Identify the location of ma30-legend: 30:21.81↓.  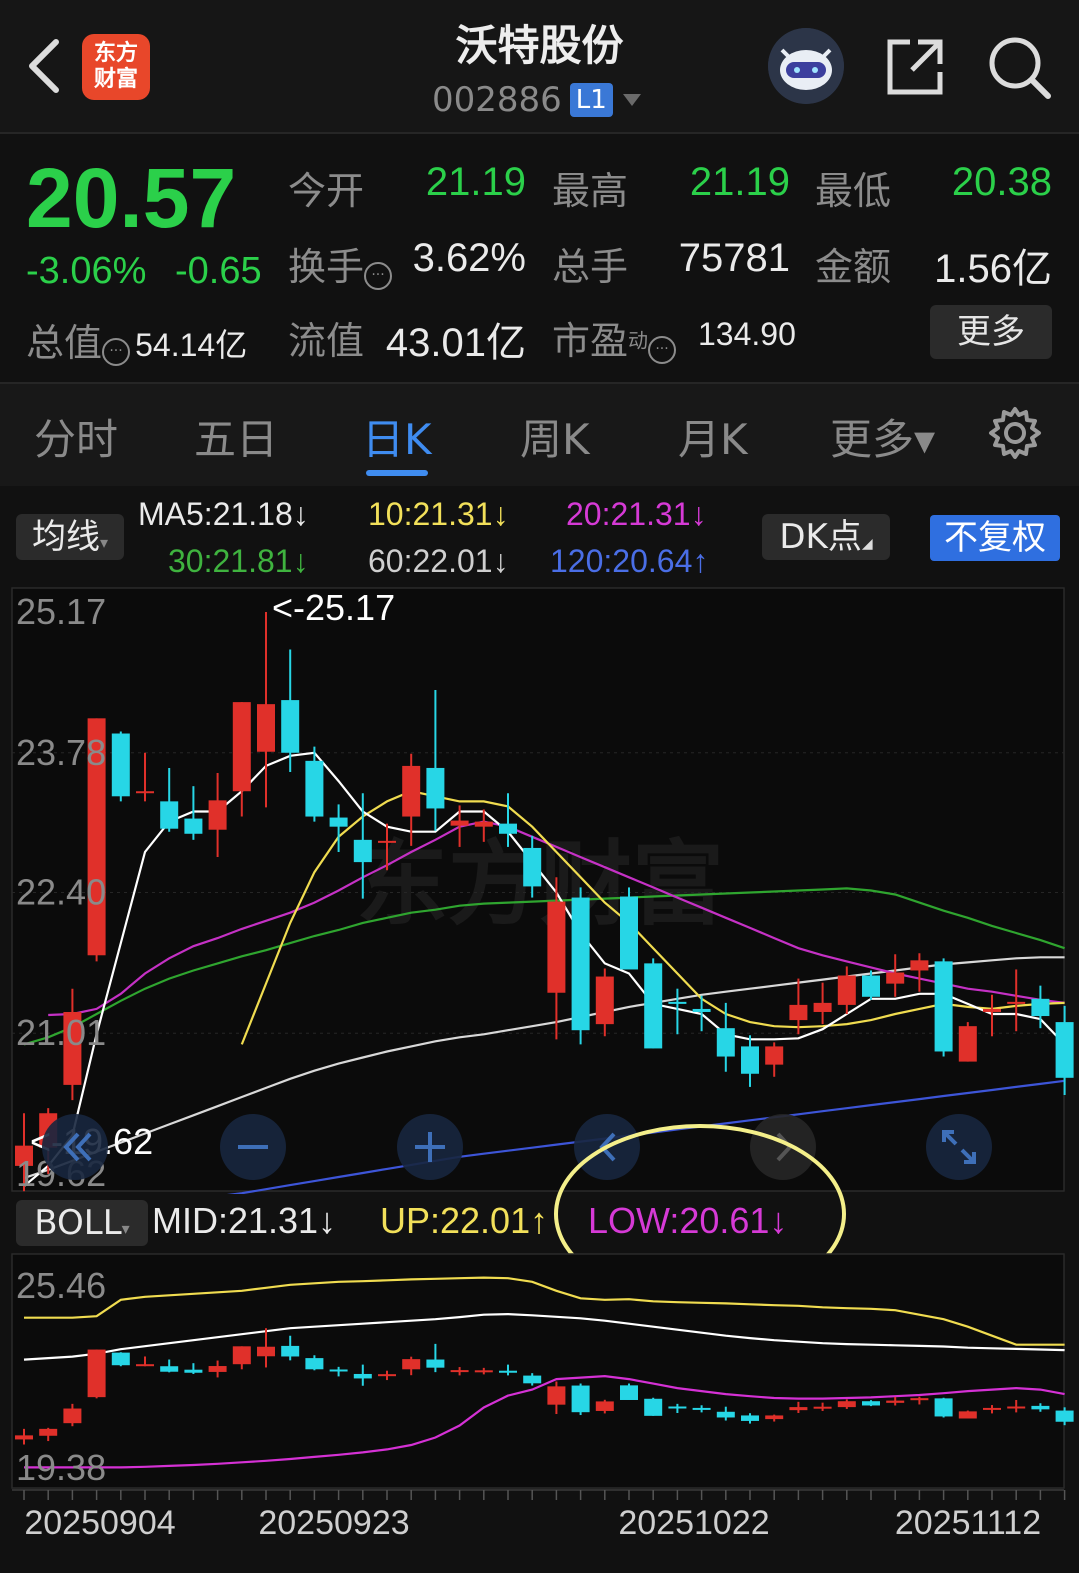
(238, 561).